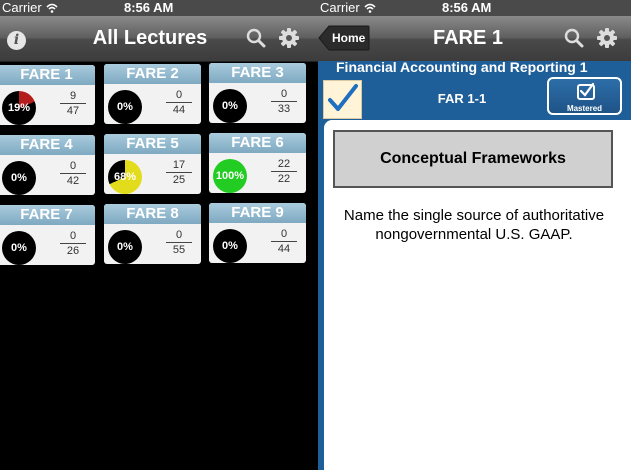 The height and width of the screenshot is (470, 631). What do you see at coordinates (468, 38) in the screenshot?
I see `page-title: FARE 1` at bounding box center [468, 38].